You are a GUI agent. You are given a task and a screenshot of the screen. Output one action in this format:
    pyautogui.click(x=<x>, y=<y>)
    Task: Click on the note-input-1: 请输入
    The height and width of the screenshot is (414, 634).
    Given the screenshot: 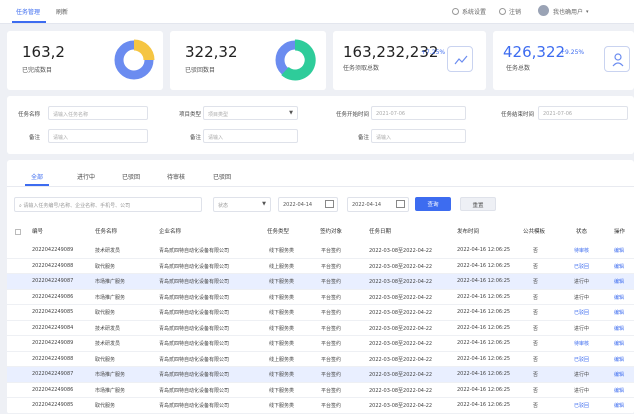 What is the action you would take?
    pyautogui.click(x=98, y=136)
    